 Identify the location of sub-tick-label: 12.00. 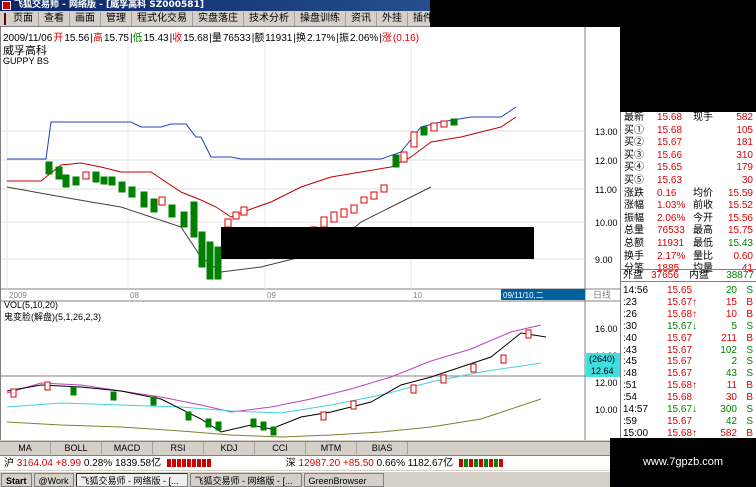
(606, 383).